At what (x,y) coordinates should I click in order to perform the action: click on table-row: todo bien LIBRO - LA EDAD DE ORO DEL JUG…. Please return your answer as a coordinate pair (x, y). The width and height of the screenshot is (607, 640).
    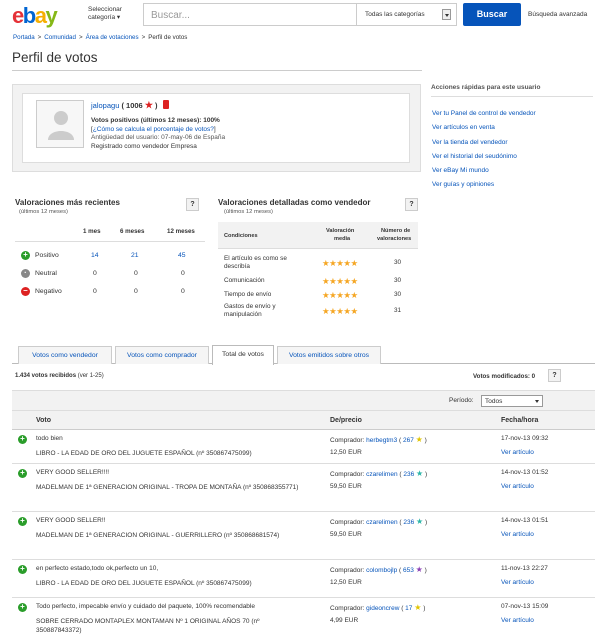
    Looking at the image, I should click on (303, 447).